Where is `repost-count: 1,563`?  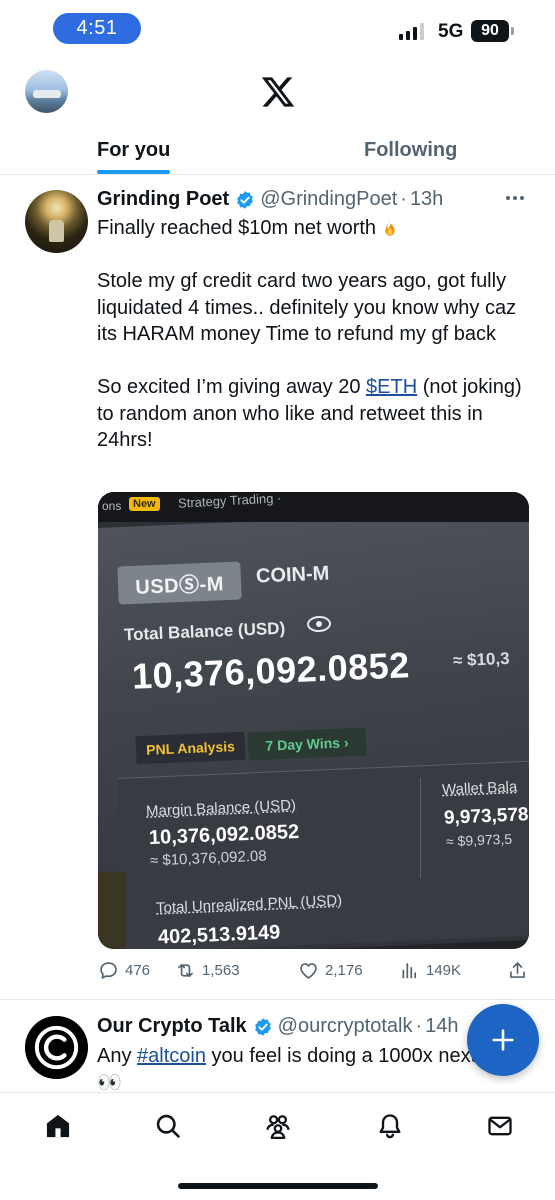
repost-count: 1,563 is located at coordinates (221, 970).